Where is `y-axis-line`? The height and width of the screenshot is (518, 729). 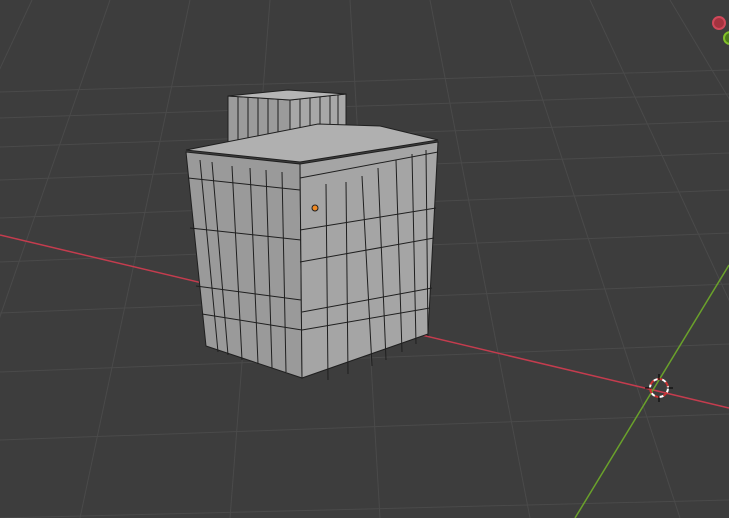
y-axis-line is located at coordinates (651, 391).